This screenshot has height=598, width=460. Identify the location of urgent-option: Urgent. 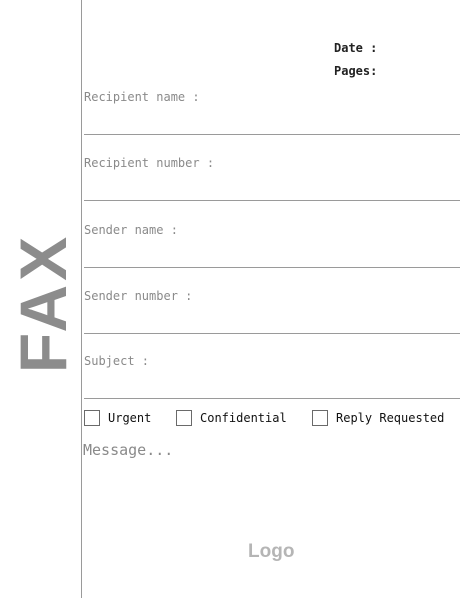
(117, 418).